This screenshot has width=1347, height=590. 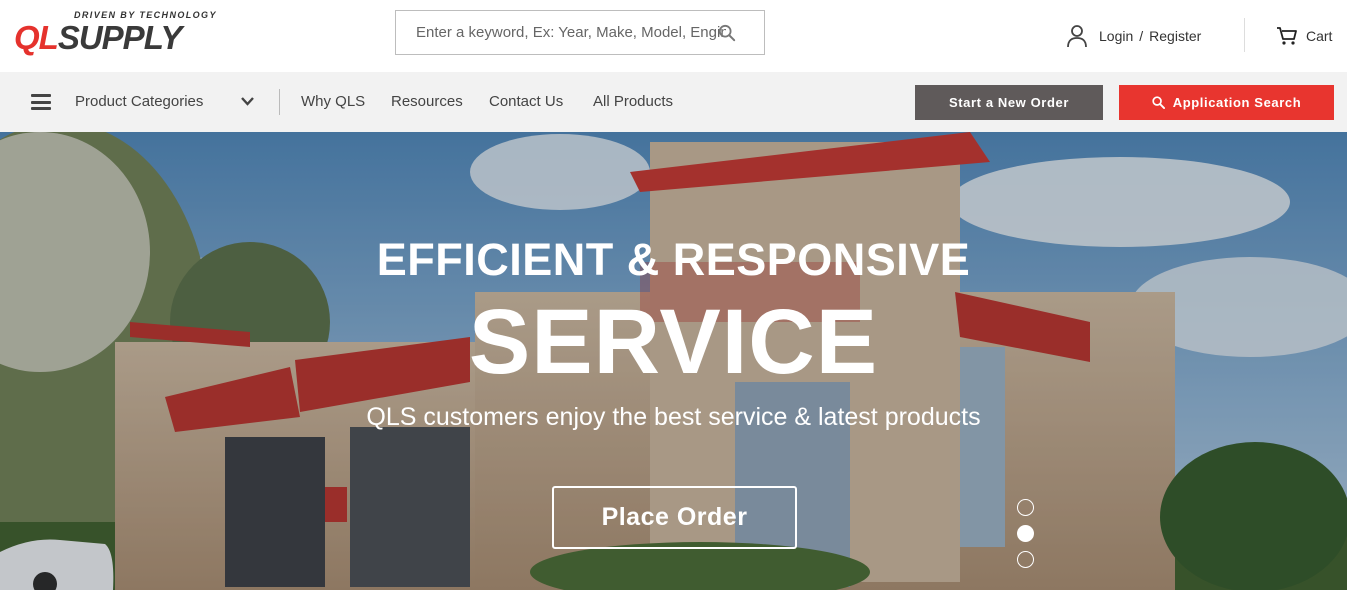 What do you see at coordinates (139, 101) in the screenshot?
I see `product-categories-menu: Product Categories` at bounding box center [139, 101].